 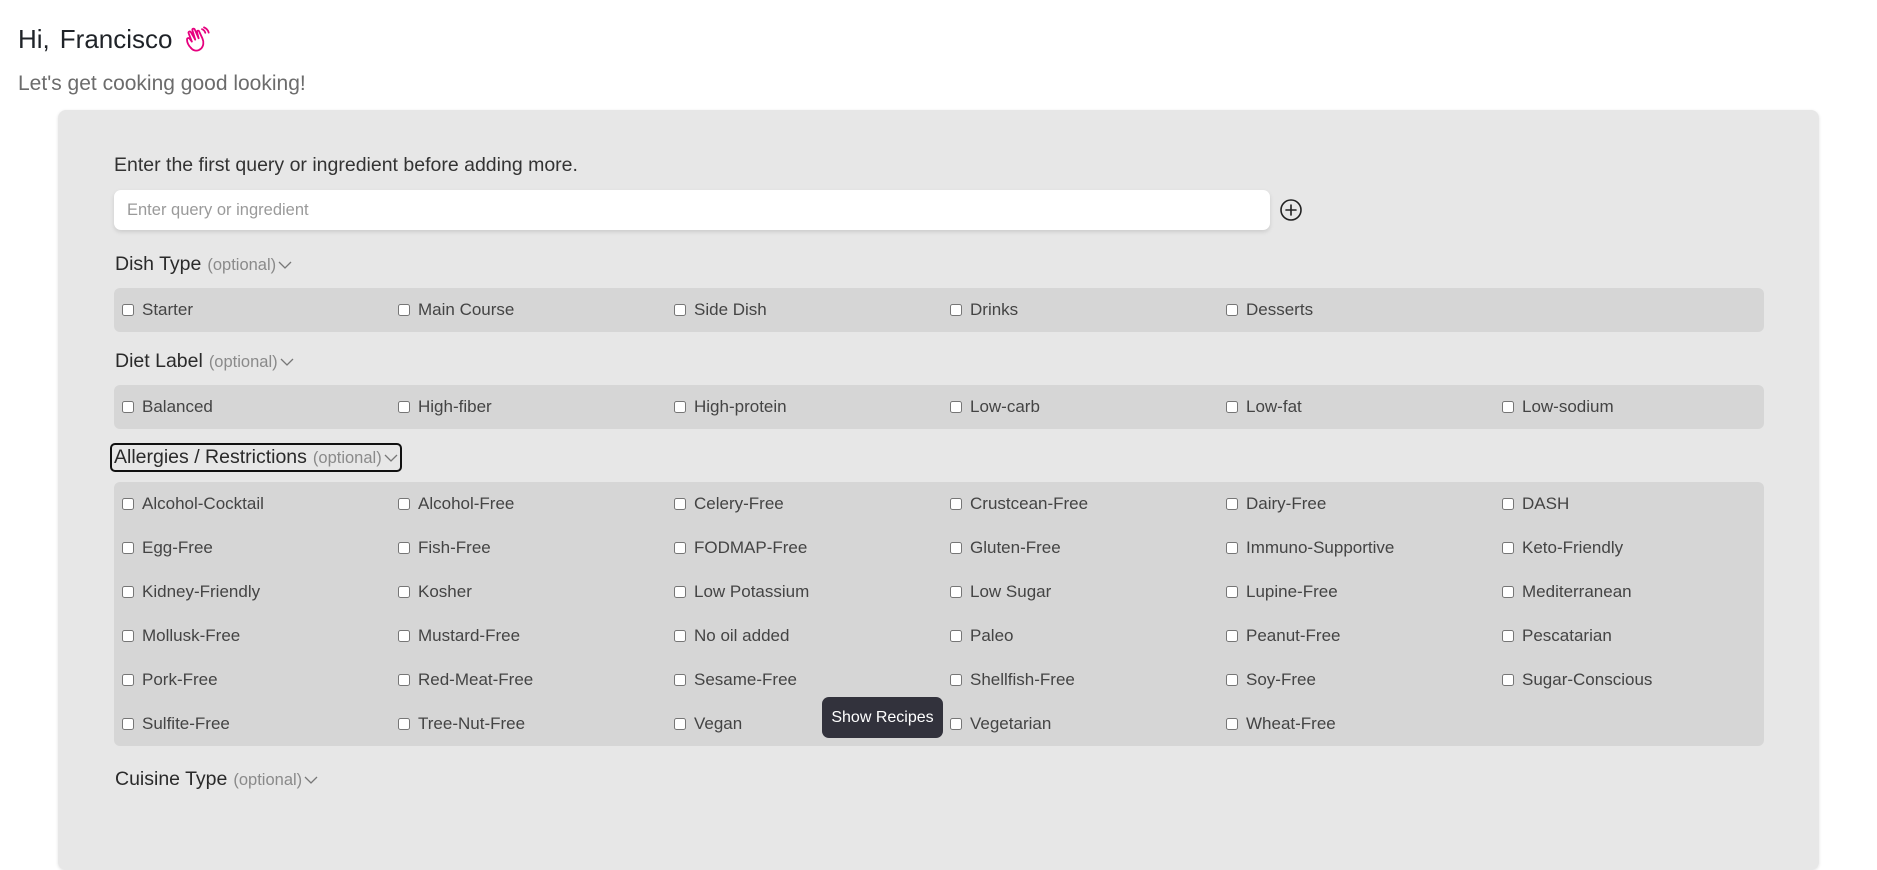 I want to click on option-item: Crustcean-Free, so click(x=1088, y=504).